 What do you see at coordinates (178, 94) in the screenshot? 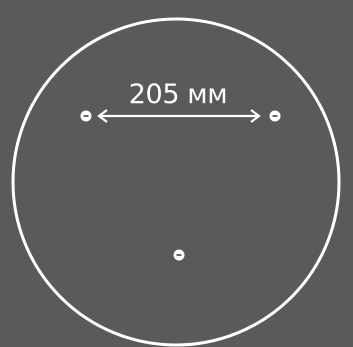
I see `dimension-label: 205 мм` at bounding box center [178, 94].